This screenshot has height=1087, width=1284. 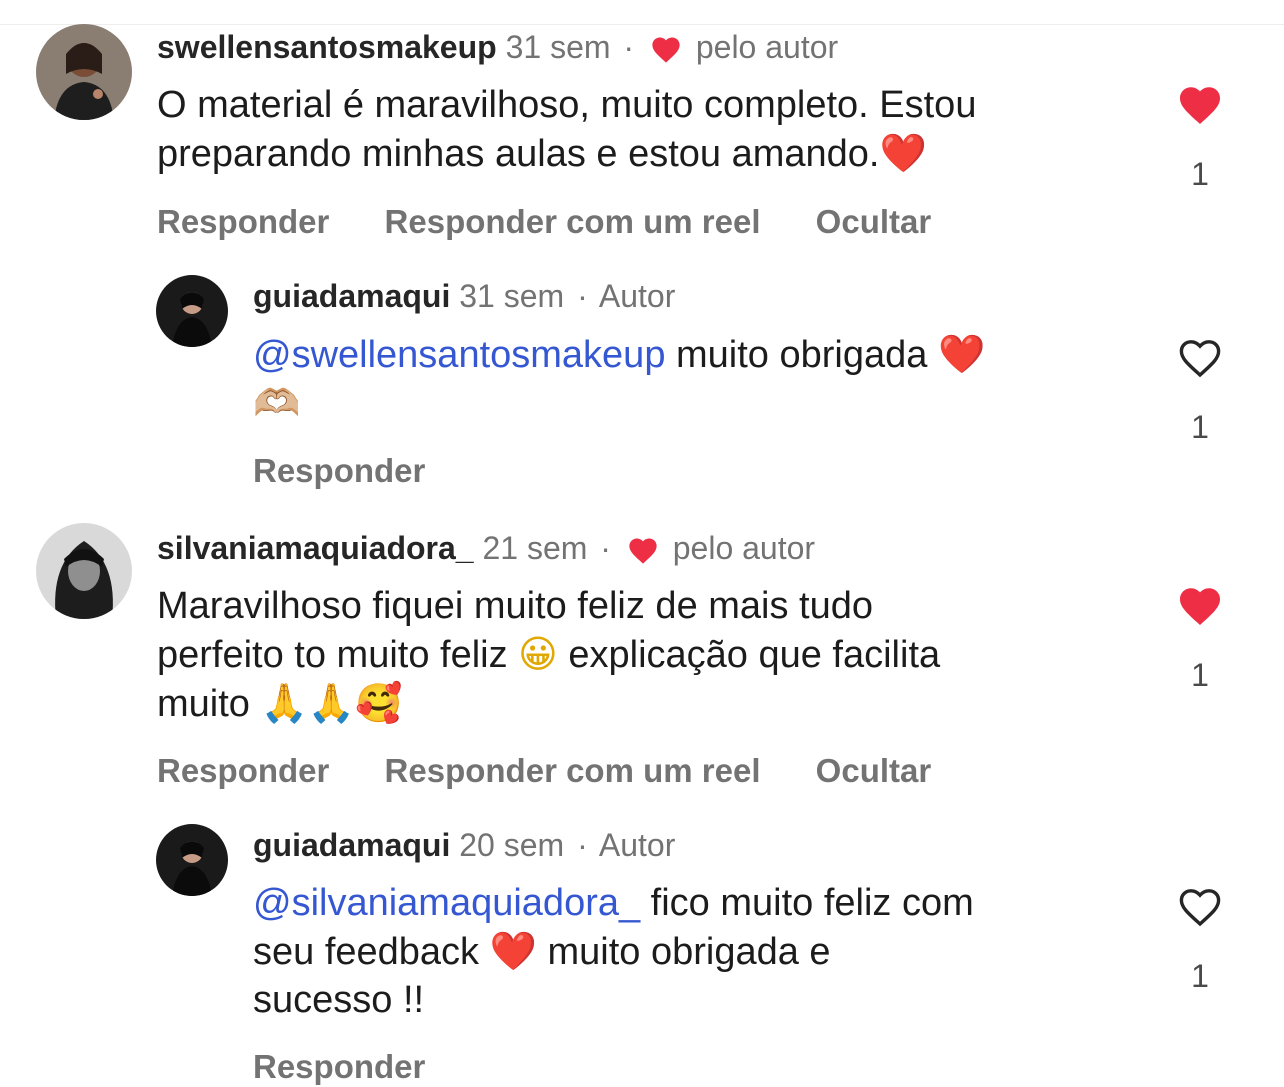 I want to click on timestamp: 21 sem, so click(x=535, y=548).